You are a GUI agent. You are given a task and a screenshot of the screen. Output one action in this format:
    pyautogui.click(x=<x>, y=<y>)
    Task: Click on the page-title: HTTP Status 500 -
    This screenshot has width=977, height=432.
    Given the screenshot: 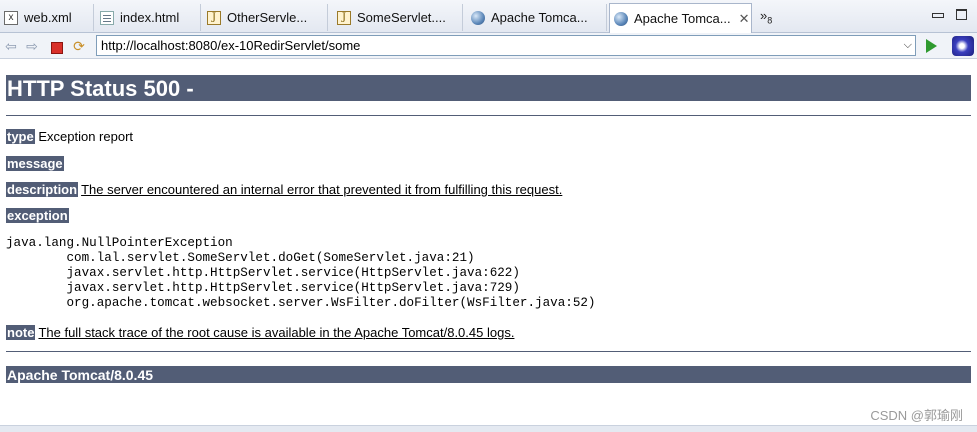 What is the action you would take?
    pyautogui.click(x=488, y=88)
    